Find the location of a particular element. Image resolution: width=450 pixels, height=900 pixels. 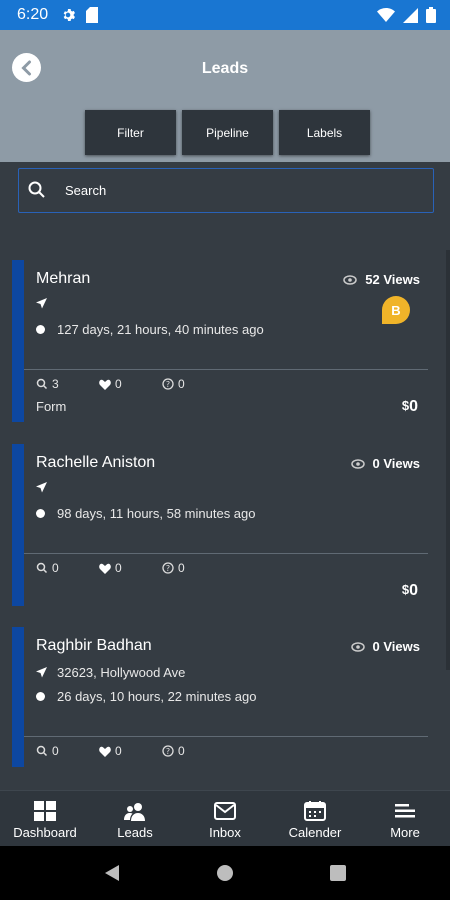

app-header: Leads Filter Pipeline Labels is located at coordinates (225, 96).